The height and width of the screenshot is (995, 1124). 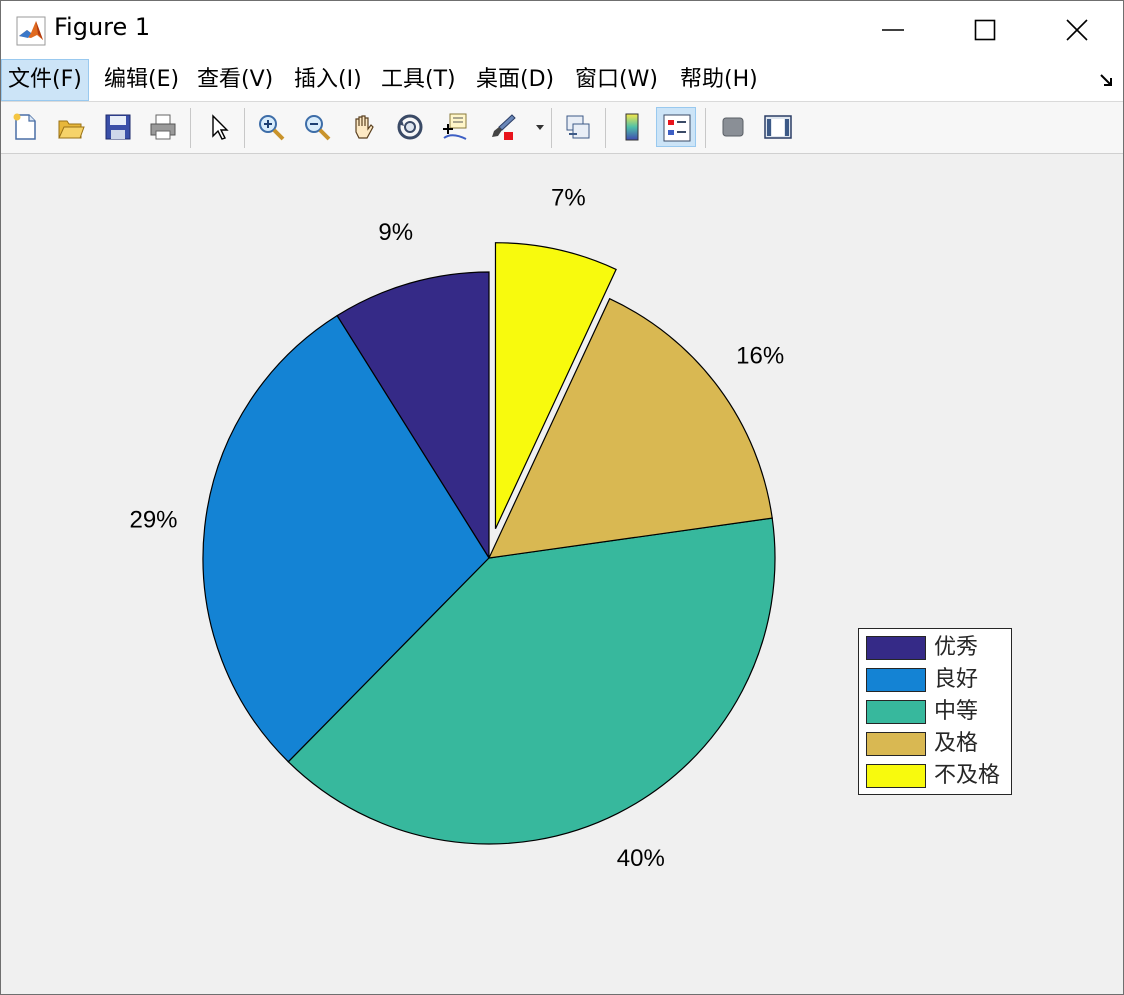 What do you see at coordinates (616, 80) in the screenshot?
I see `menu-window: 窗口(W)` at bounding box center [616, 80].